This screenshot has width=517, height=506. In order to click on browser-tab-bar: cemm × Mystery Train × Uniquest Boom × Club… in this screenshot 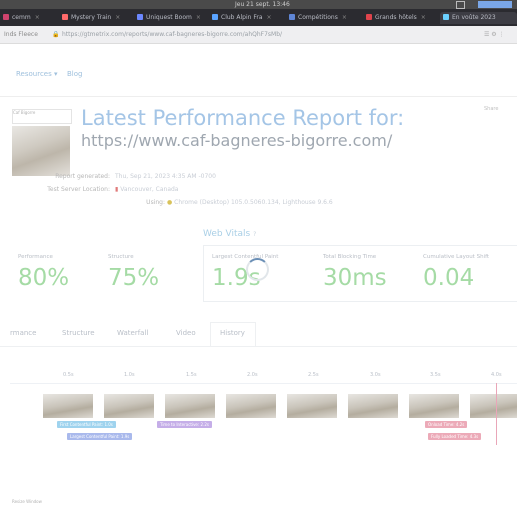, I will do `click(258, 17)`.